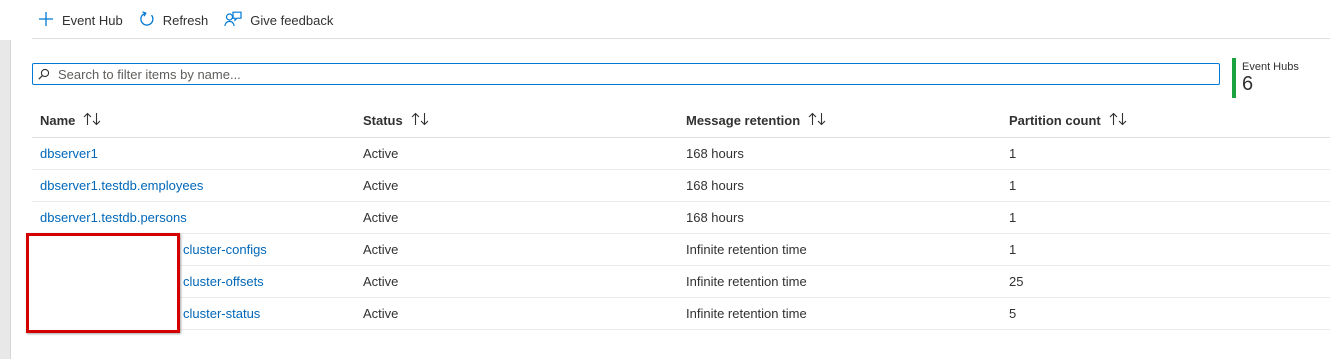 The image size is (1330, 359). Describe the element at coordinates (839, 120) in the screenshot. I see `column-header-message-retention: Message retention` at that location.